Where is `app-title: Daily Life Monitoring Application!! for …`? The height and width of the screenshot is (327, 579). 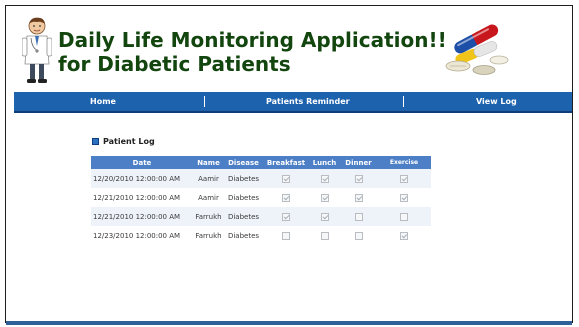
app-title: Daily Life Monitoring Application!! for … is located at coordinates (252, 52).